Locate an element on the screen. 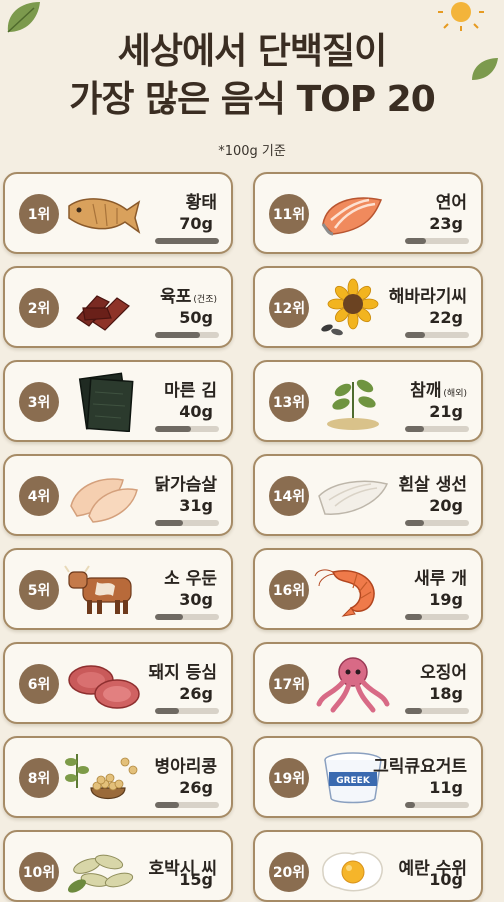 This screenshot has width=504, height=902. food-name: 병아리콩 is located at coordinates (185, 767).